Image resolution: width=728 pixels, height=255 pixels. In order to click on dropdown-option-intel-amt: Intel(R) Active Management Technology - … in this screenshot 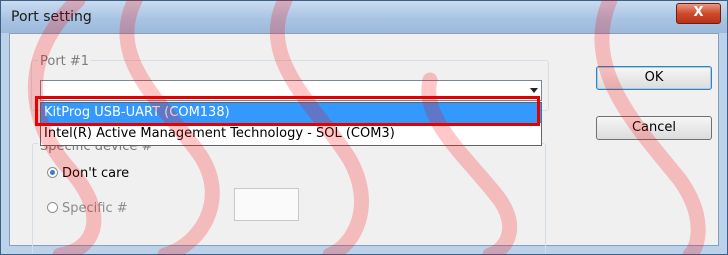, I will do `click(291, 134)`.